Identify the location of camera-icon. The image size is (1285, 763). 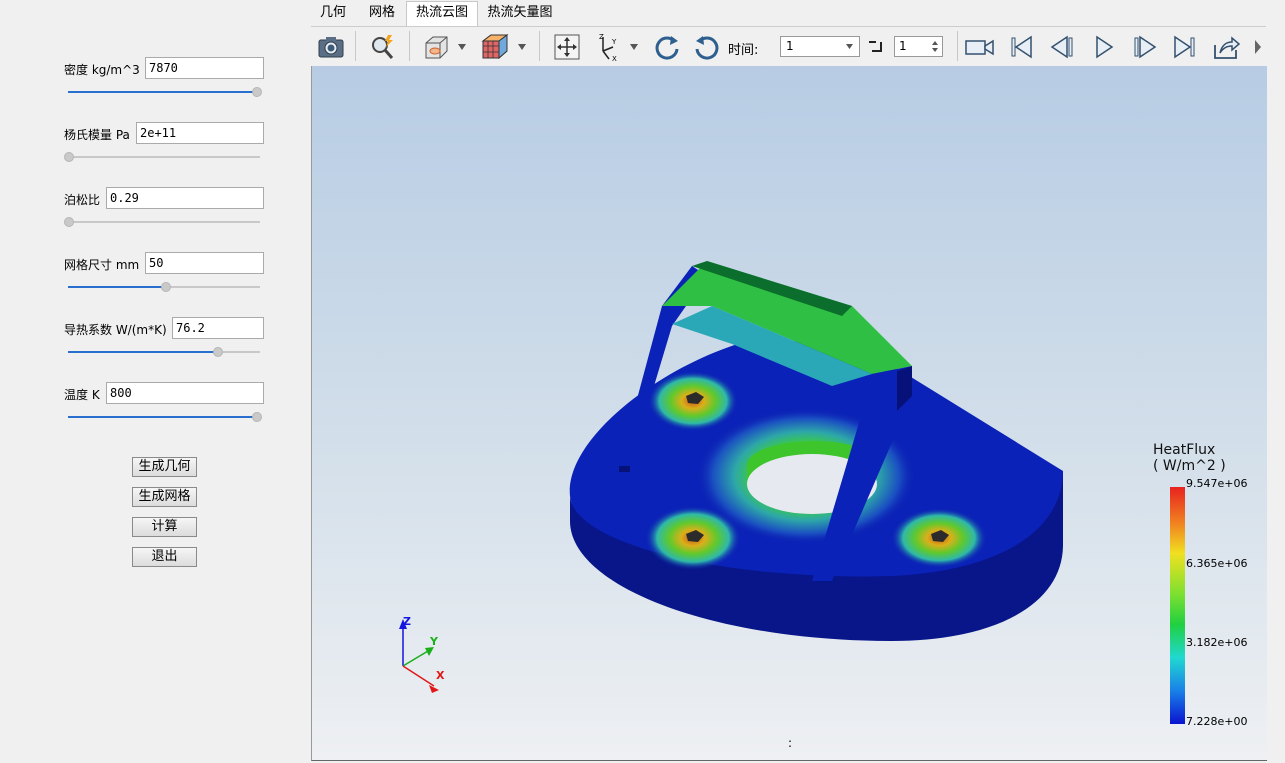
(331, 47).